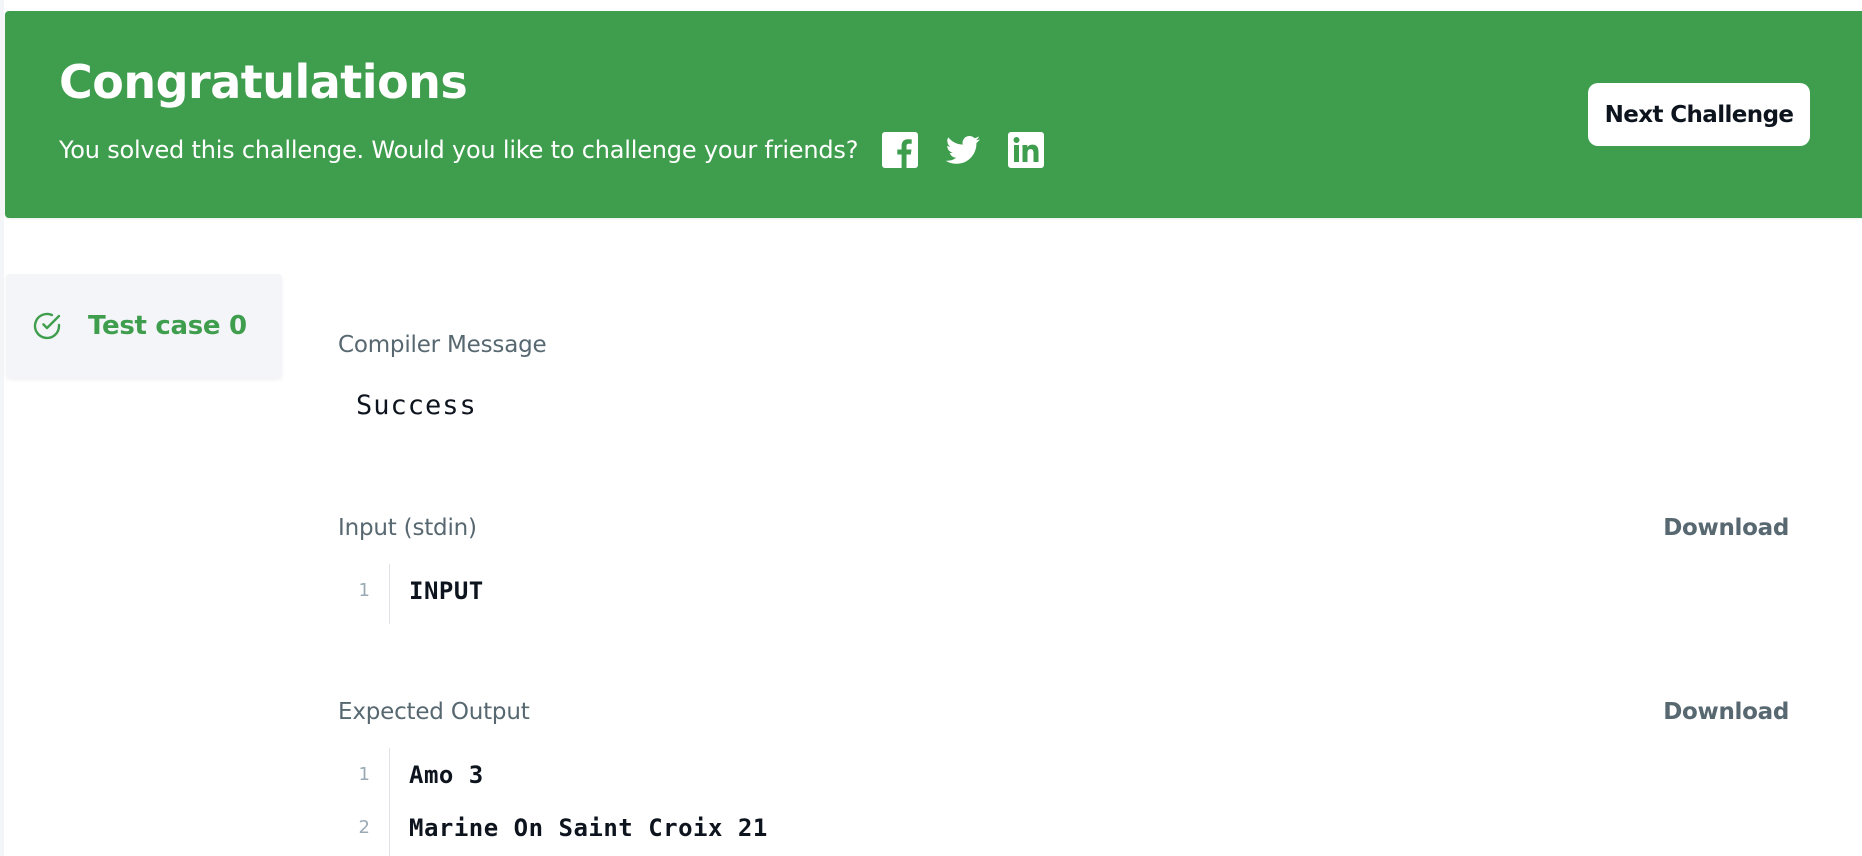 The height and width of the screenshot is (856, 1862). What do you see at coordinates (167, 326) in the screenshot?
I see `test-case-label: Test case 0` at bounding box center [167, 326].